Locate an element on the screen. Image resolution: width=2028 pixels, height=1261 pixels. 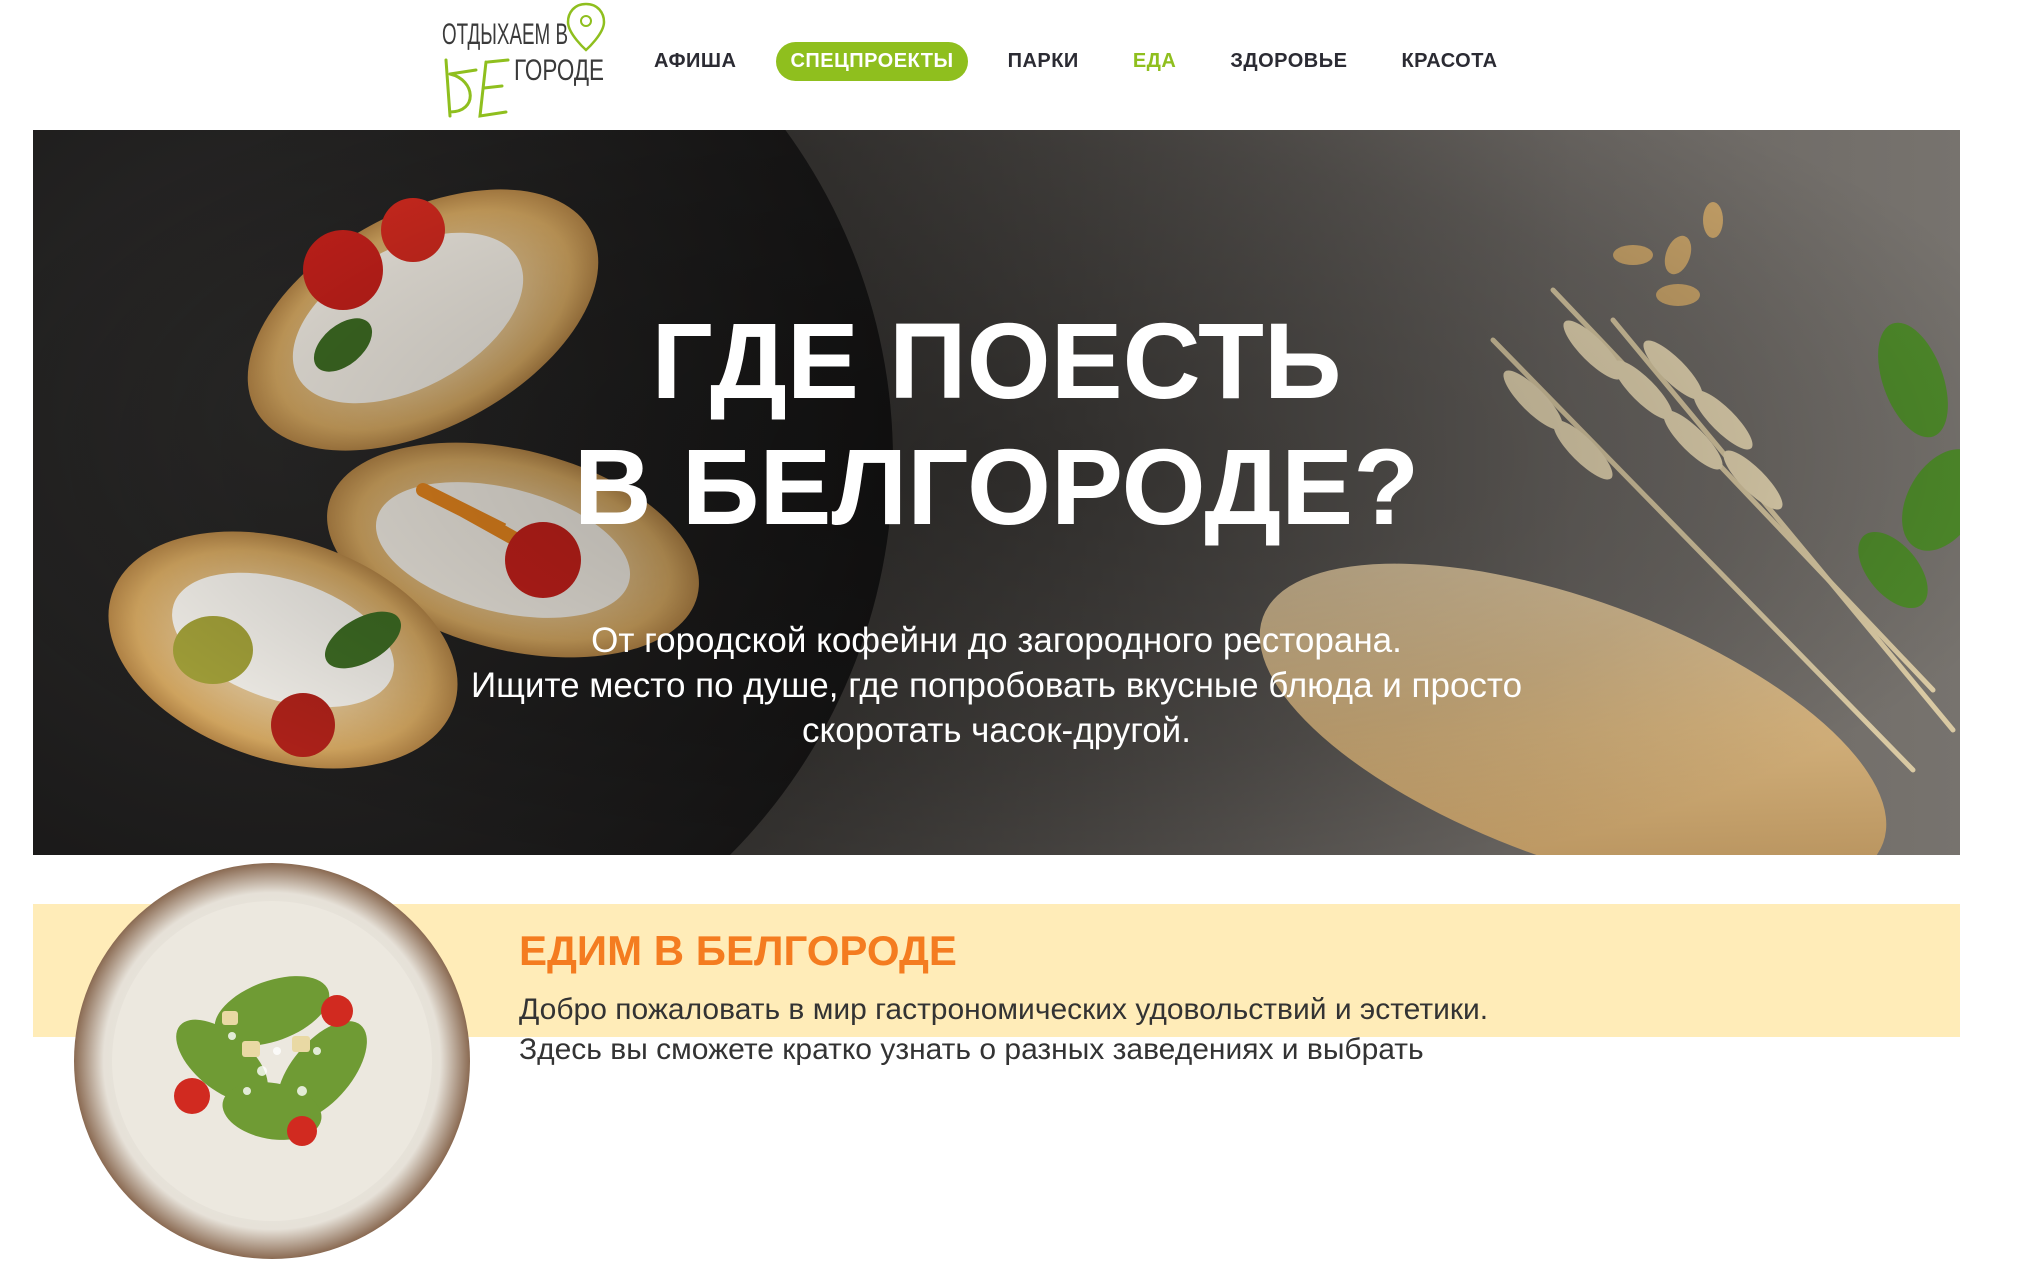
svg-text: ОТДЫХАЕМ В is located at coordinates (505, 34).